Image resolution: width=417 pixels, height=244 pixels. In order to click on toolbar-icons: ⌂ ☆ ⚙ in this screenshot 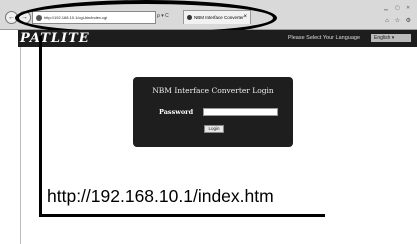, I will do `click(399, 20)`.